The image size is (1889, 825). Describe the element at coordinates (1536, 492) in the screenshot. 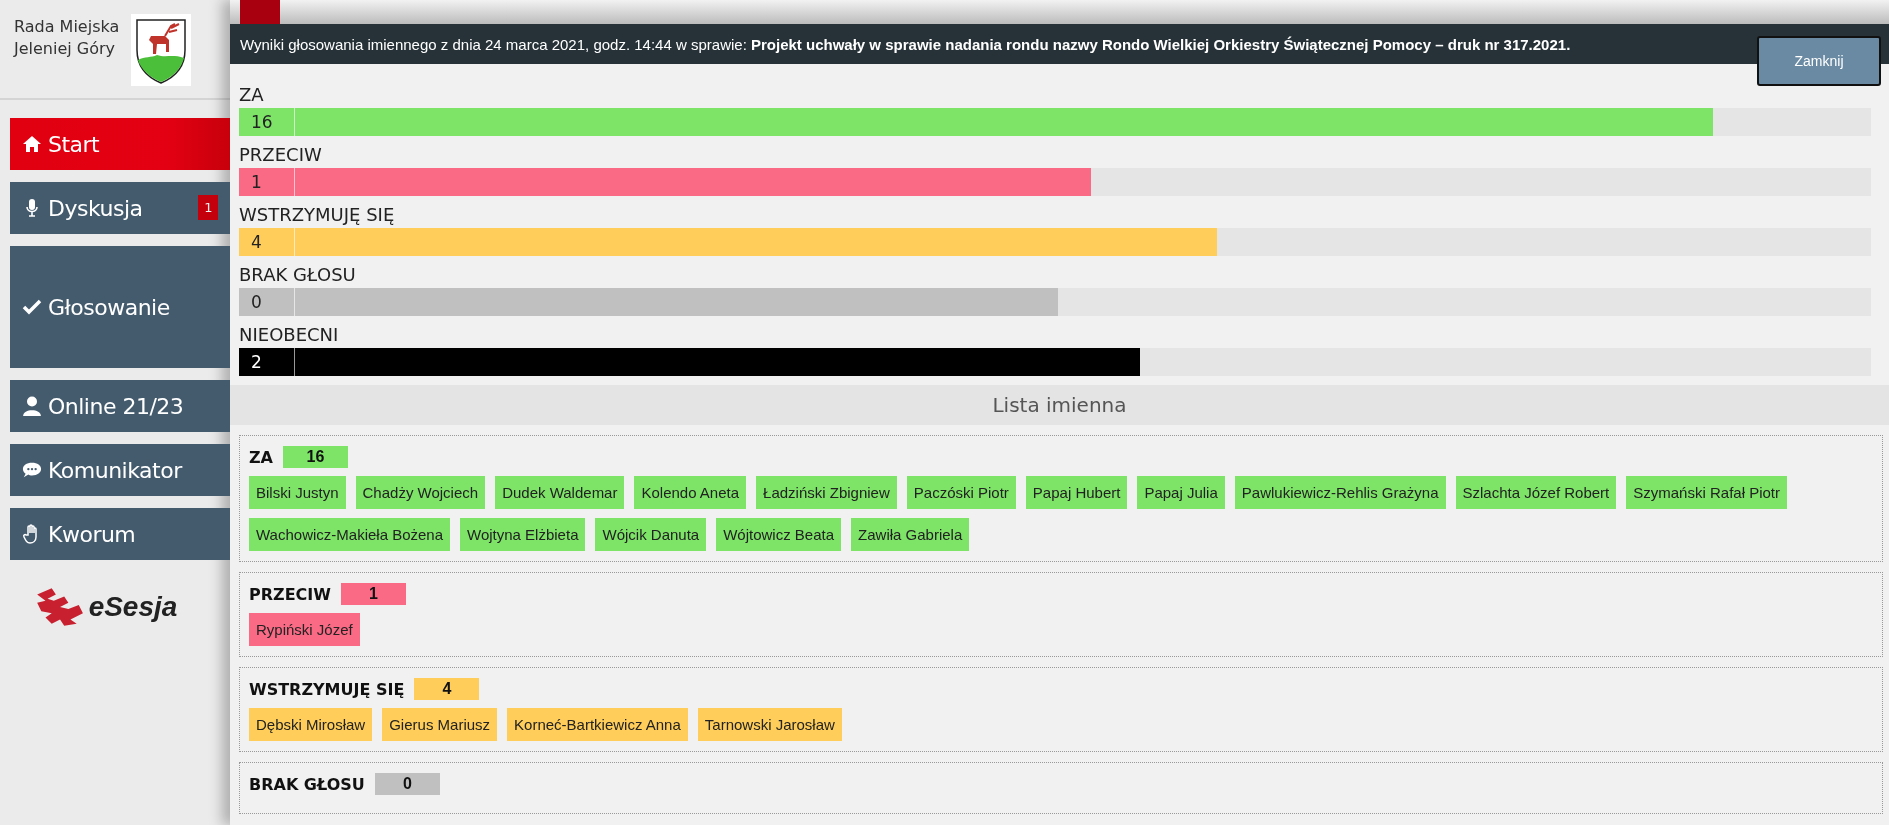

I see `member-name: Szlachta Józef Robert` at that location.